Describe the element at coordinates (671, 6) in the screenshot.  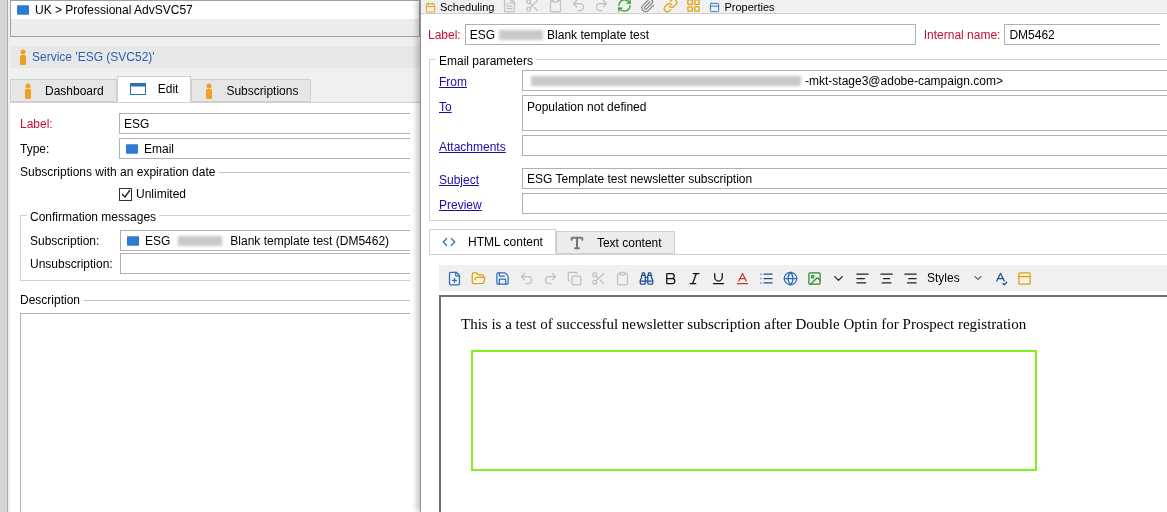
I see `link-icon` at that location.